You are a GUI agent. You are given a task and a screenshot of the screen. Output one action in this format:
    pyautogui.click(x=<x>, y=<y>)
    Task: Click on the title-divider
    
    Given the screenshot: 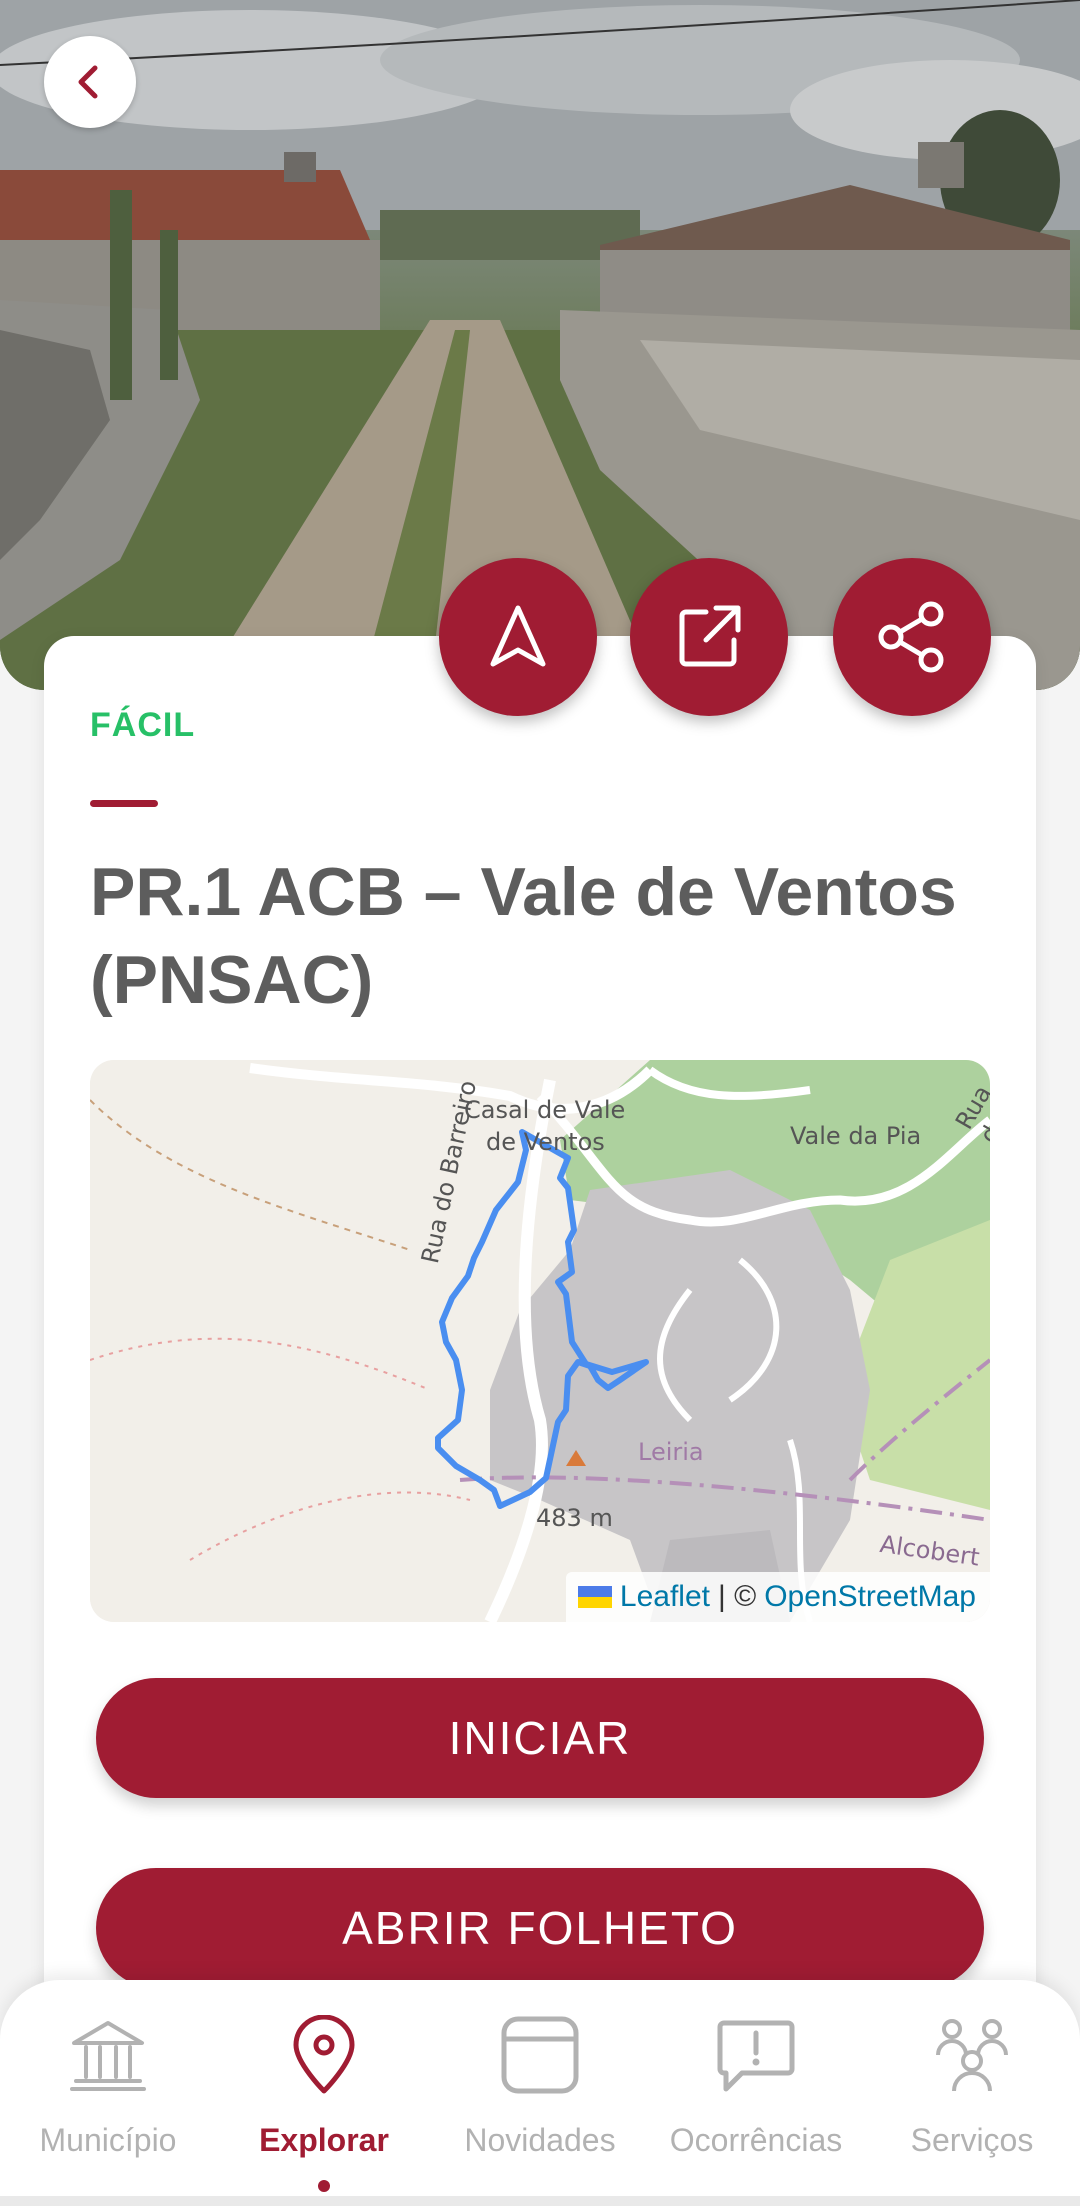 What is the action you would take?
    pyautogui.click(x=124, y=803)
    